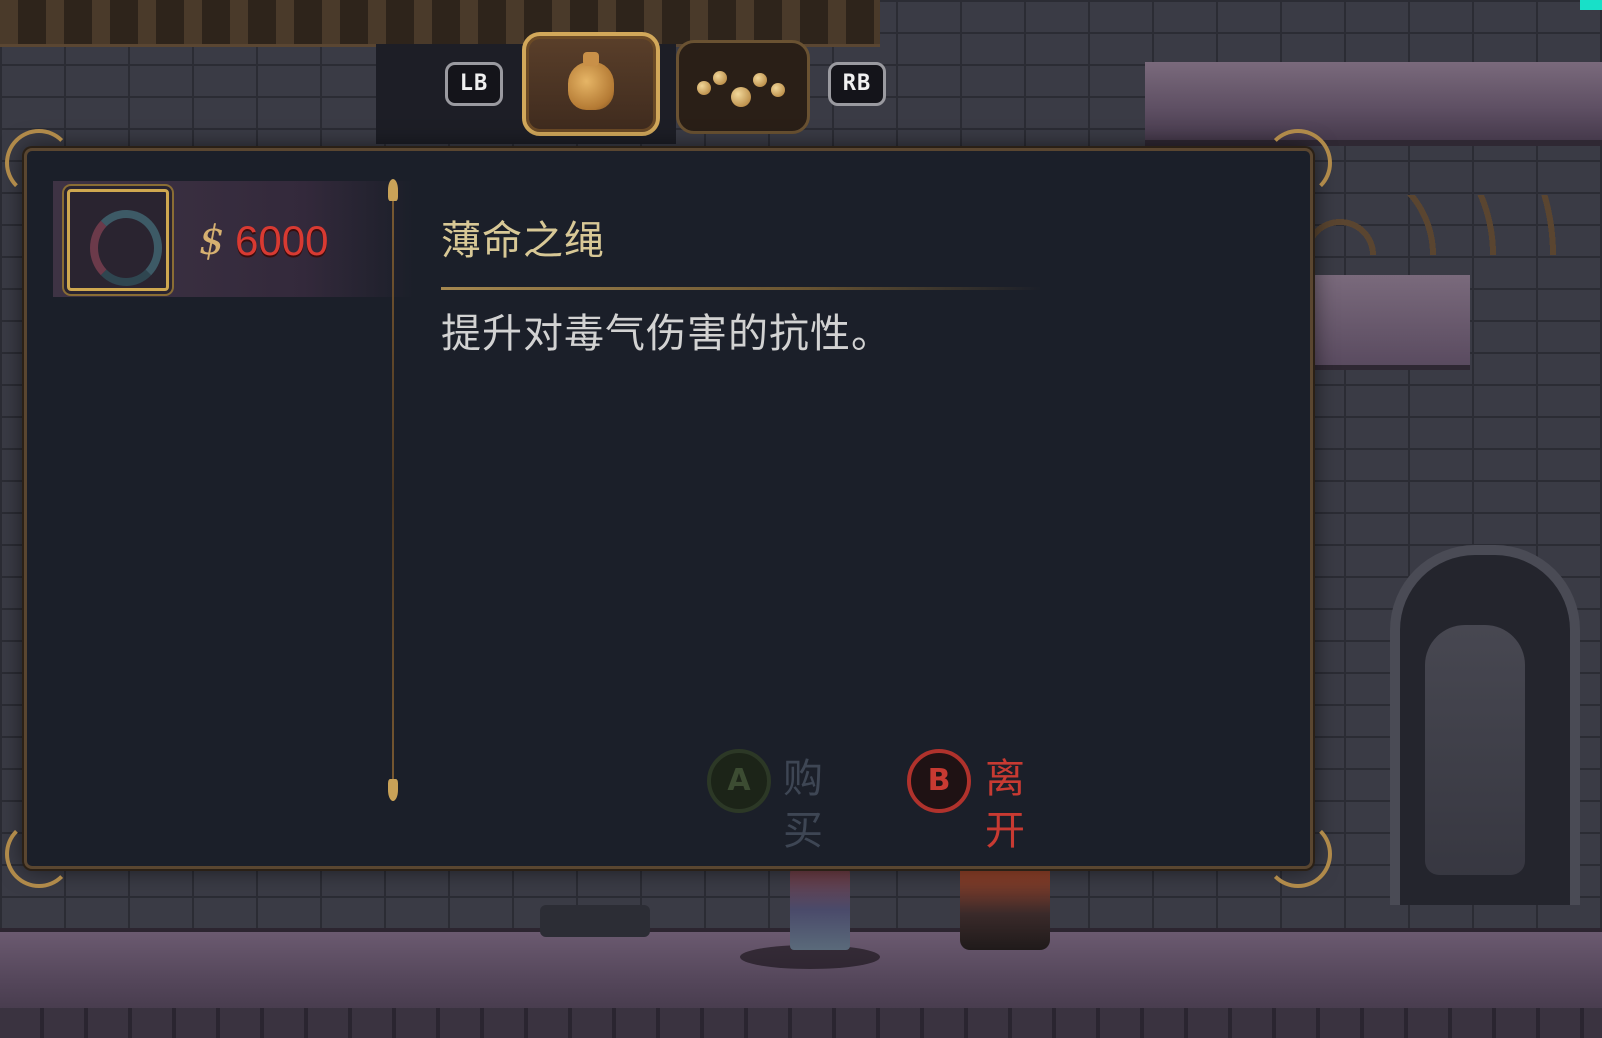 This screenshot has width=1602, height=1038. What do you see at coordinates (1373, 104) in the screenshot?
I see `stone-balcony` at bounding box center [1373, 104].